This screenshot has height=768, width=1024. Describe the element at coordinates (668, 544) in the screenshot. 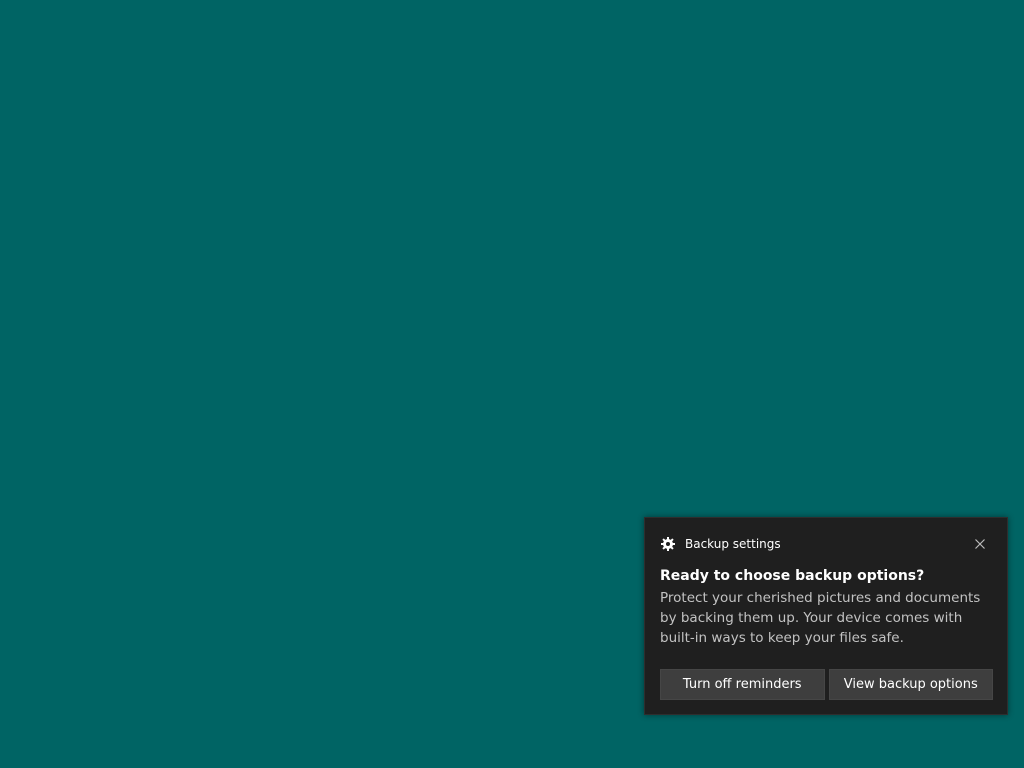

I see `gear-icon` at that location.